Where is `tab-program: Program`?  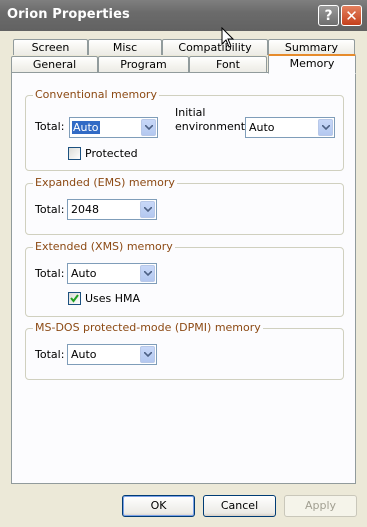
tab-program: Program is located at coordinates (143, 64).